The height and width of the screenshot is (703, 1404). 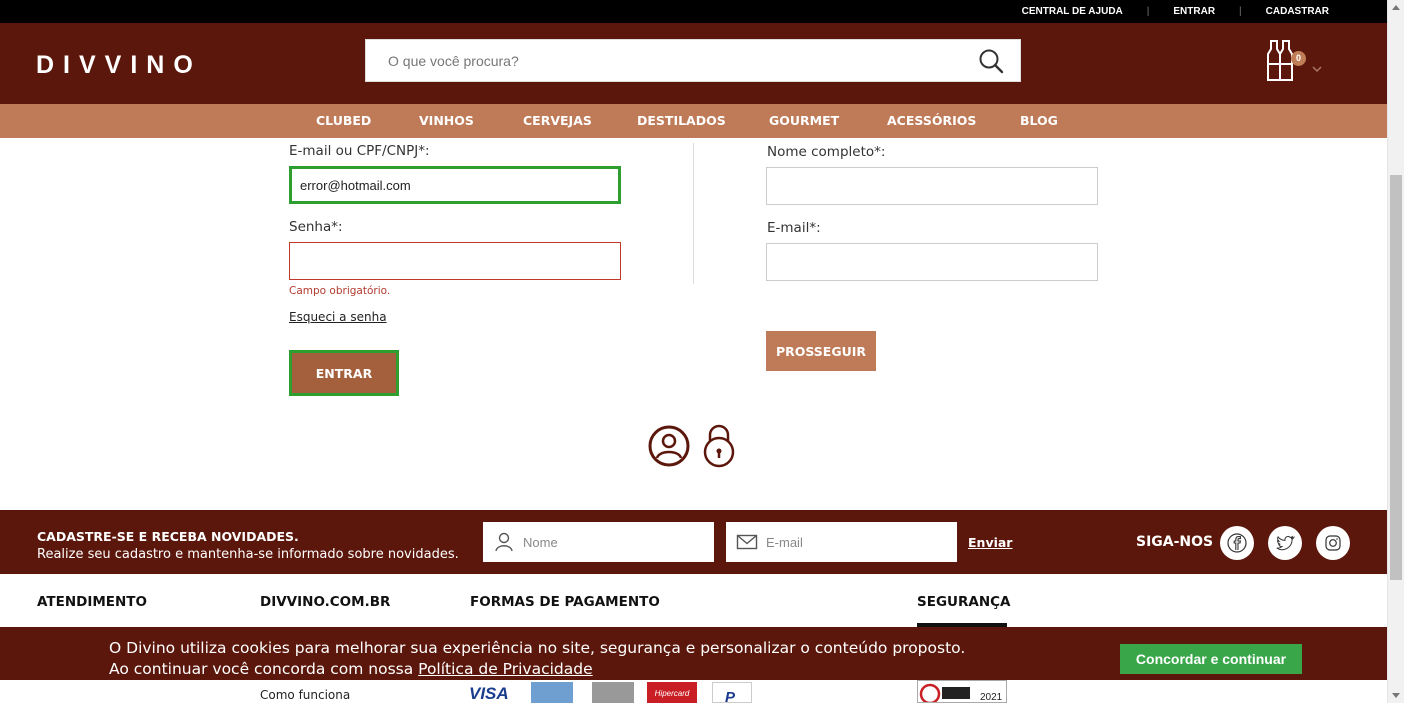 What do you see at coordinates (565, 602) in the screenshot?
I see `footer-payment-heading: FORMAS DE PAGAMENTO` at bounding box center [565, 602].